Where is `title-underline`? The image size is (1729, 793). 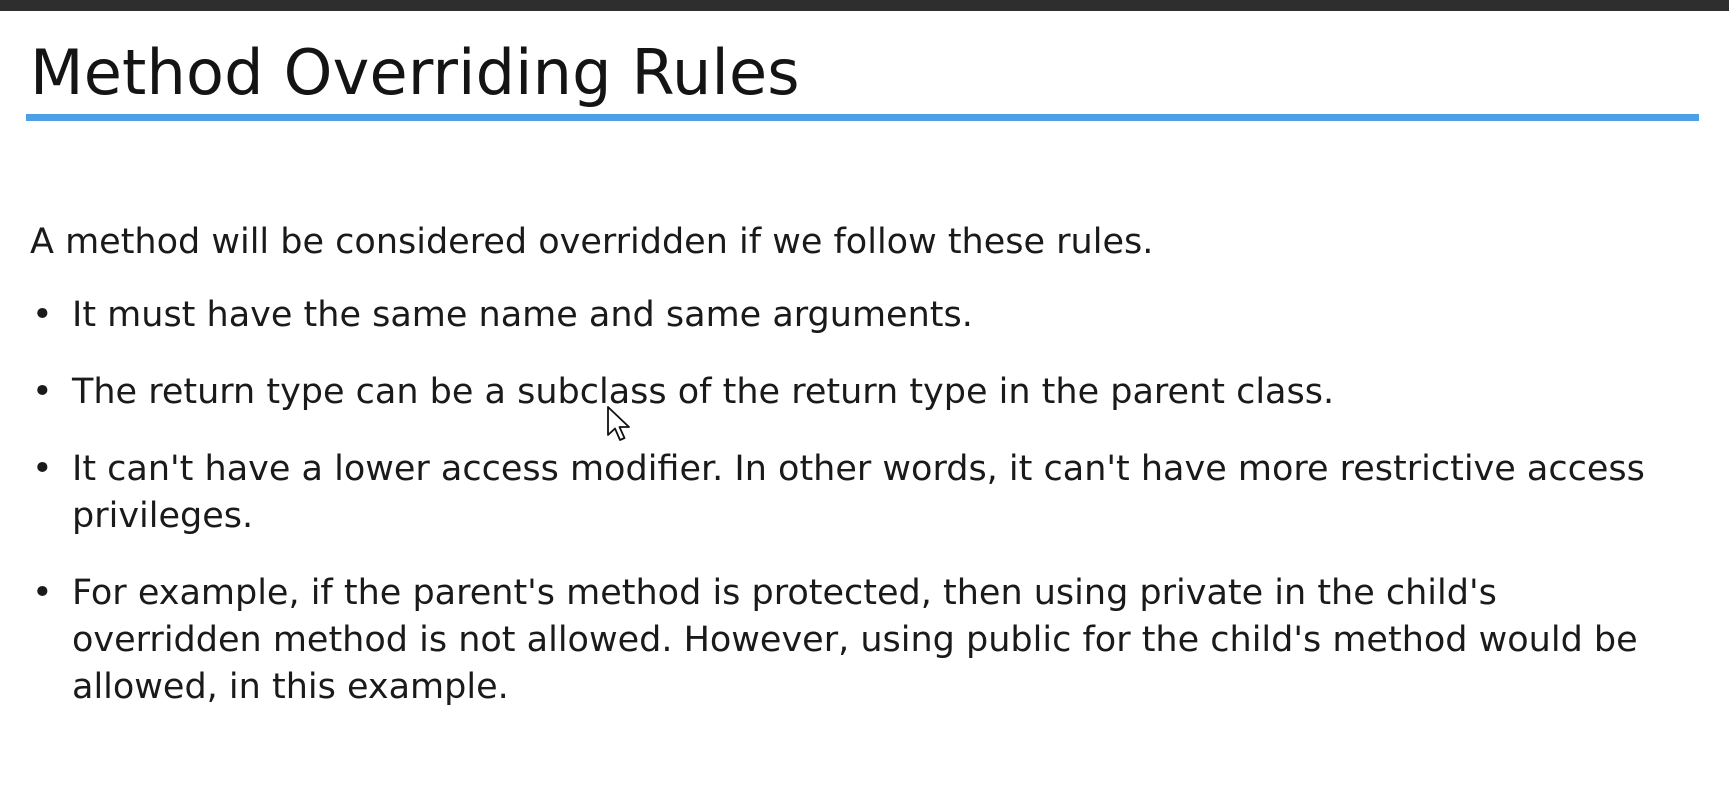
title-underline is located at coordinates (862, 117).